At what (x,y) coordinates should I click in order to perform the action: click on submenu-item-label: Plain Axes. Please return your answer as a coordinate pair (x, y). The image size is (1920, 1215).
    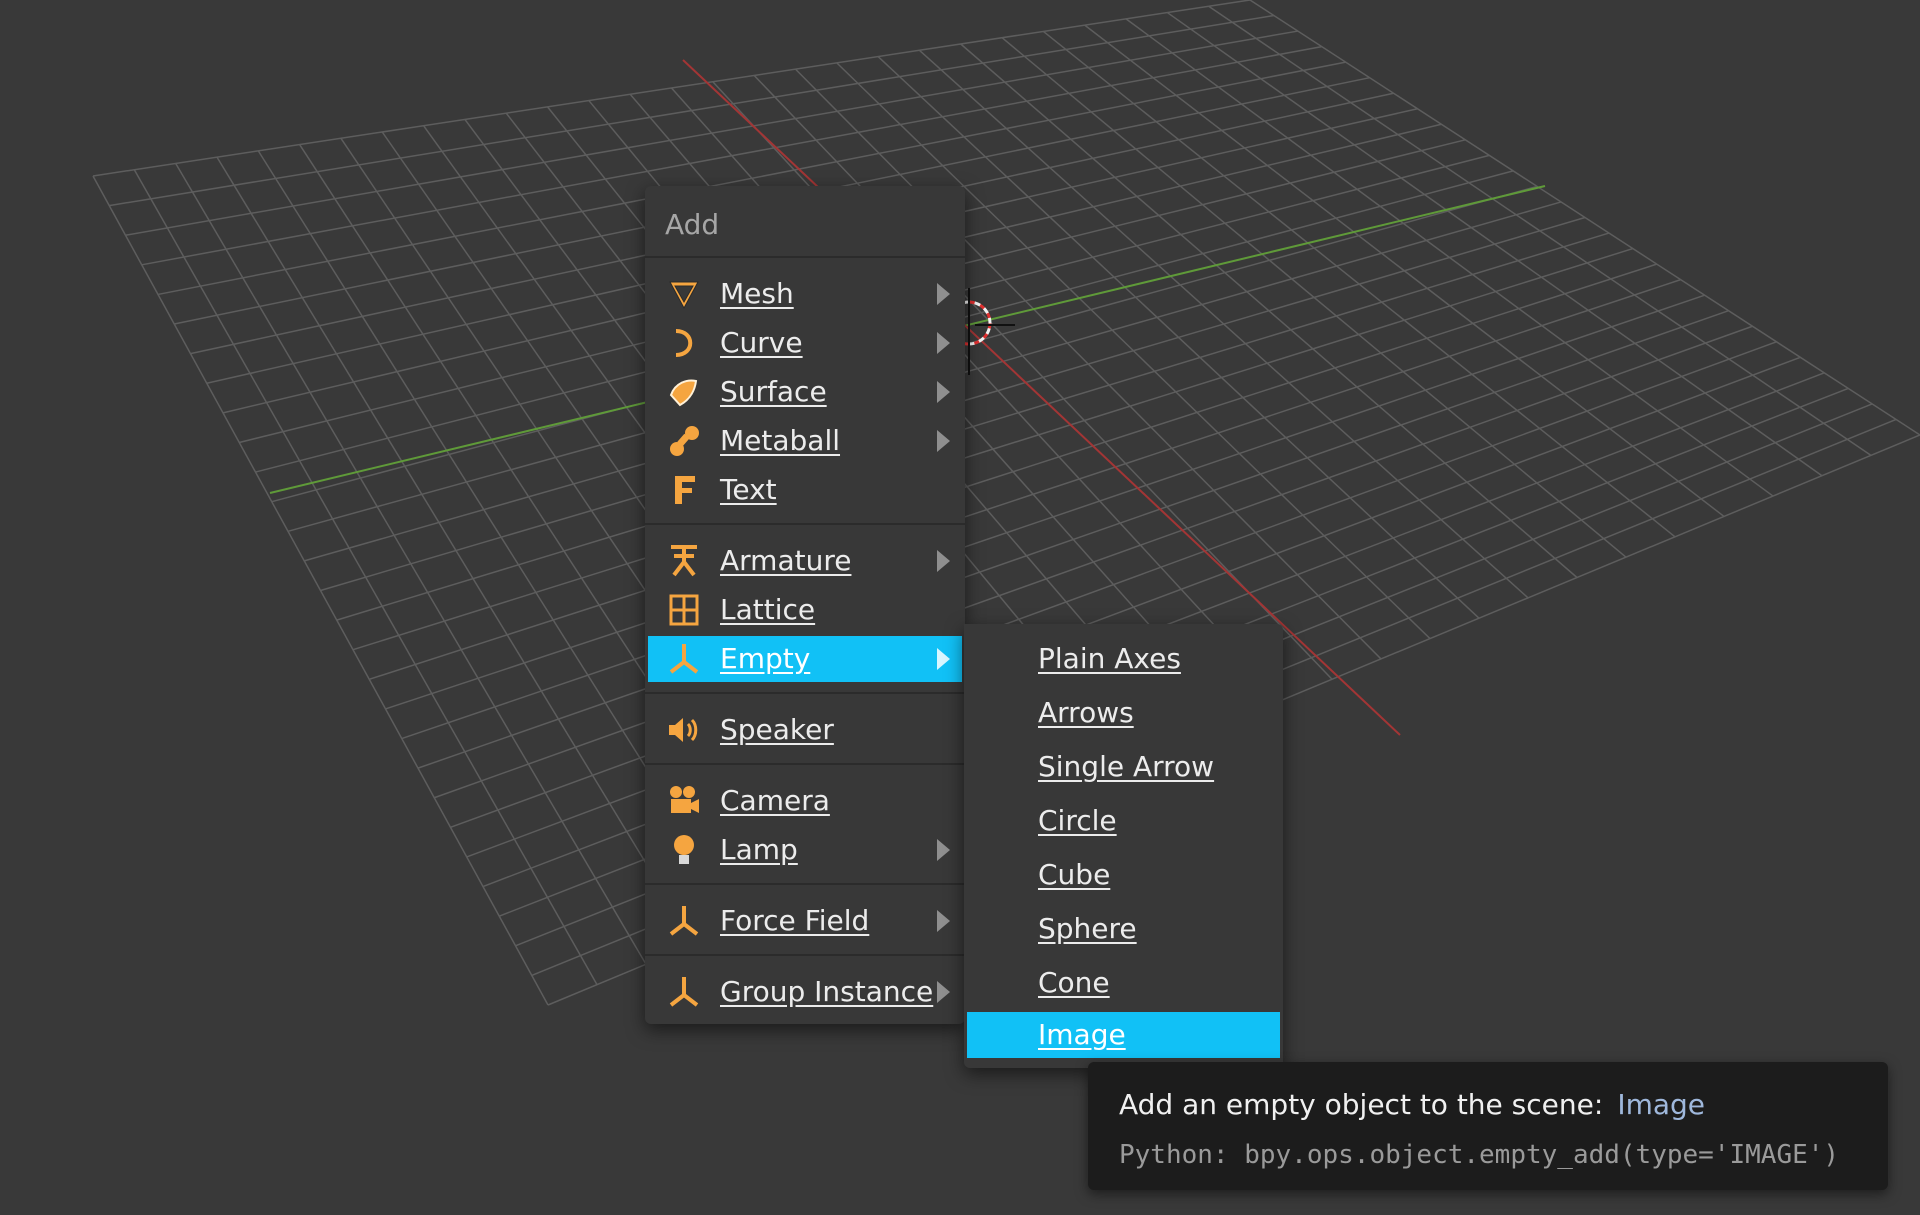
    Looking at the image, I should click on (1109, 658).